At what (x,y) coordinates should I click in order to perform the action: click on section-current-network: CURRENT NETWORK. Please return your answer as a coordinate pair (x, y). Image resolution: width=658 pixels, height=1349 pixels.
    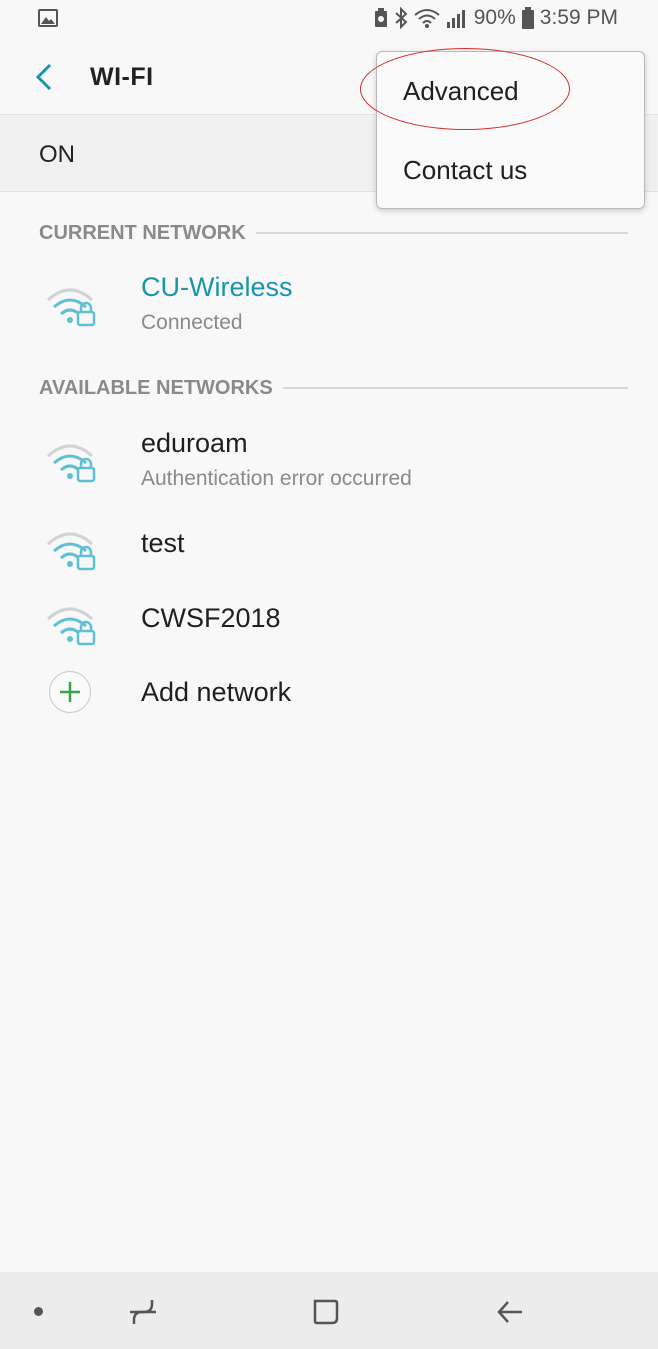
    Looking at the image, I should click on (333, 233).